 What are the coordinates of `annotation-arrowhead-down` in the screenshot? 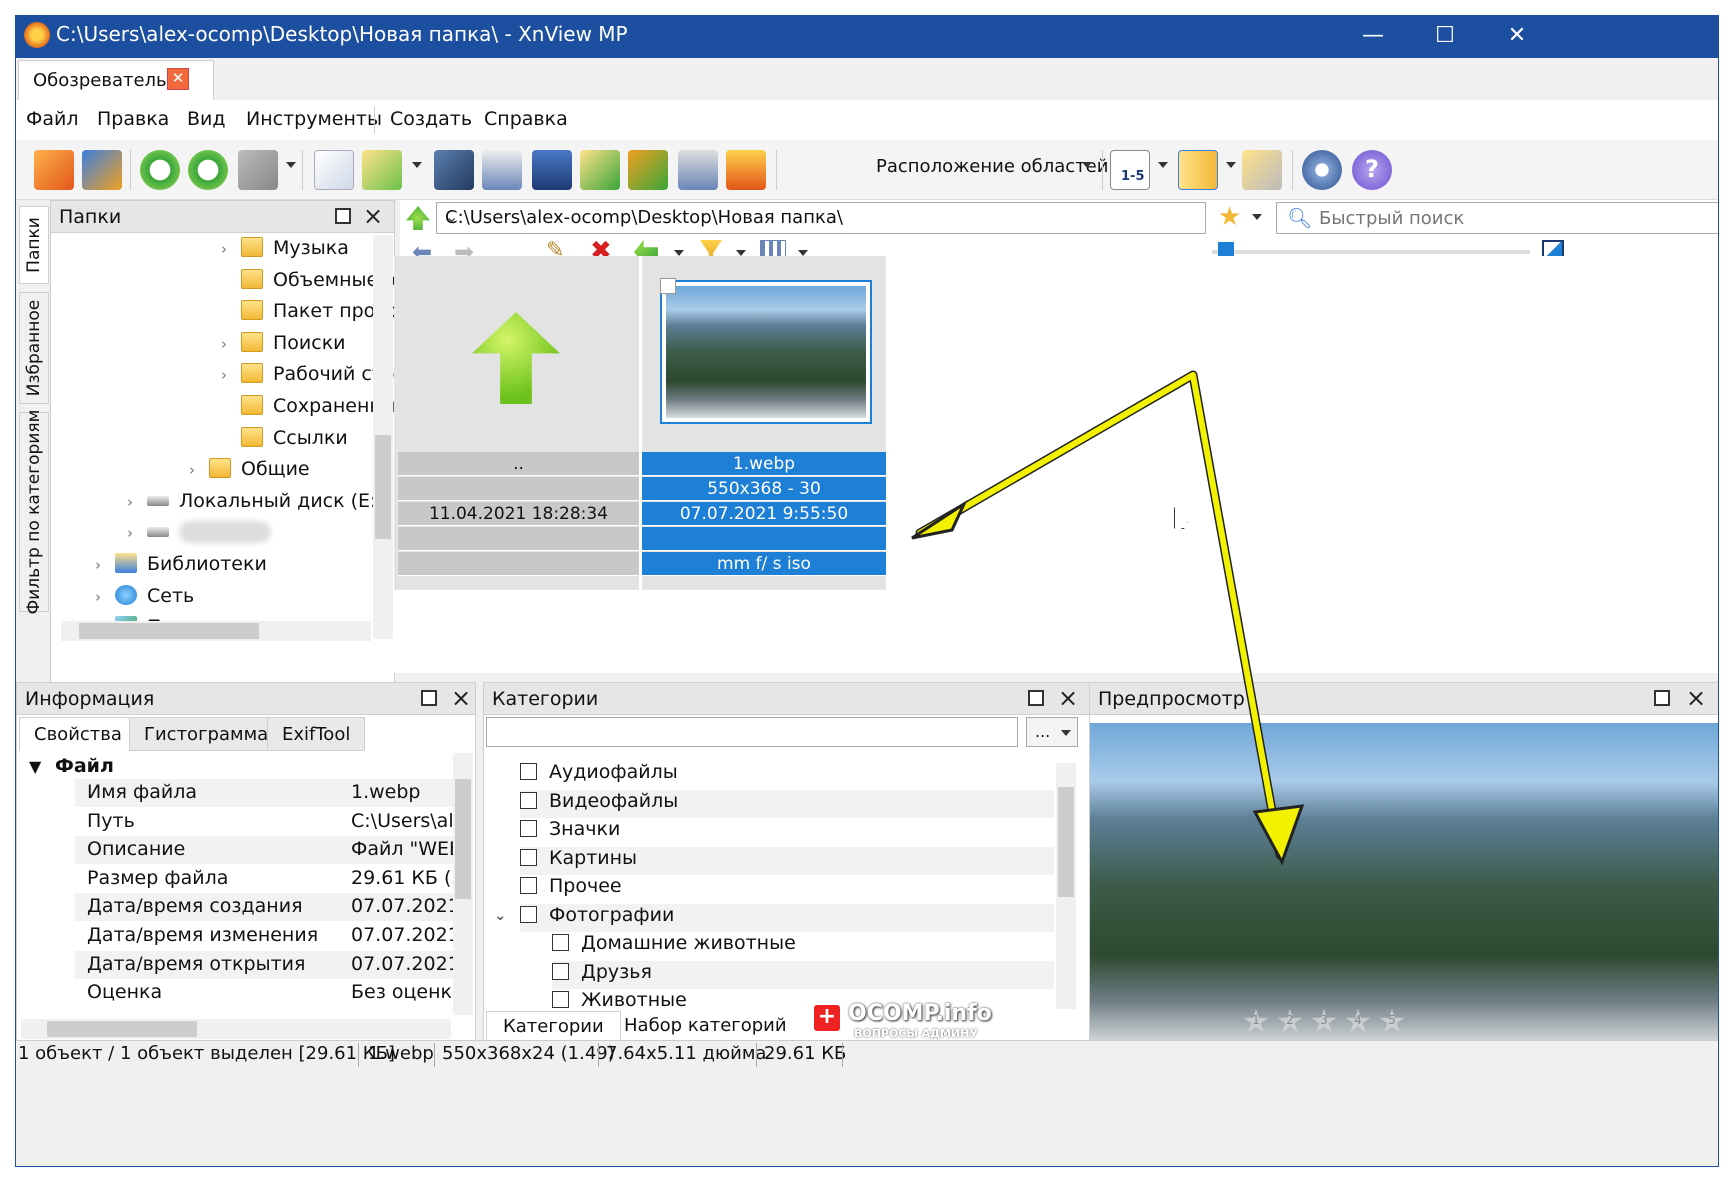 It's located at (1278, 835).